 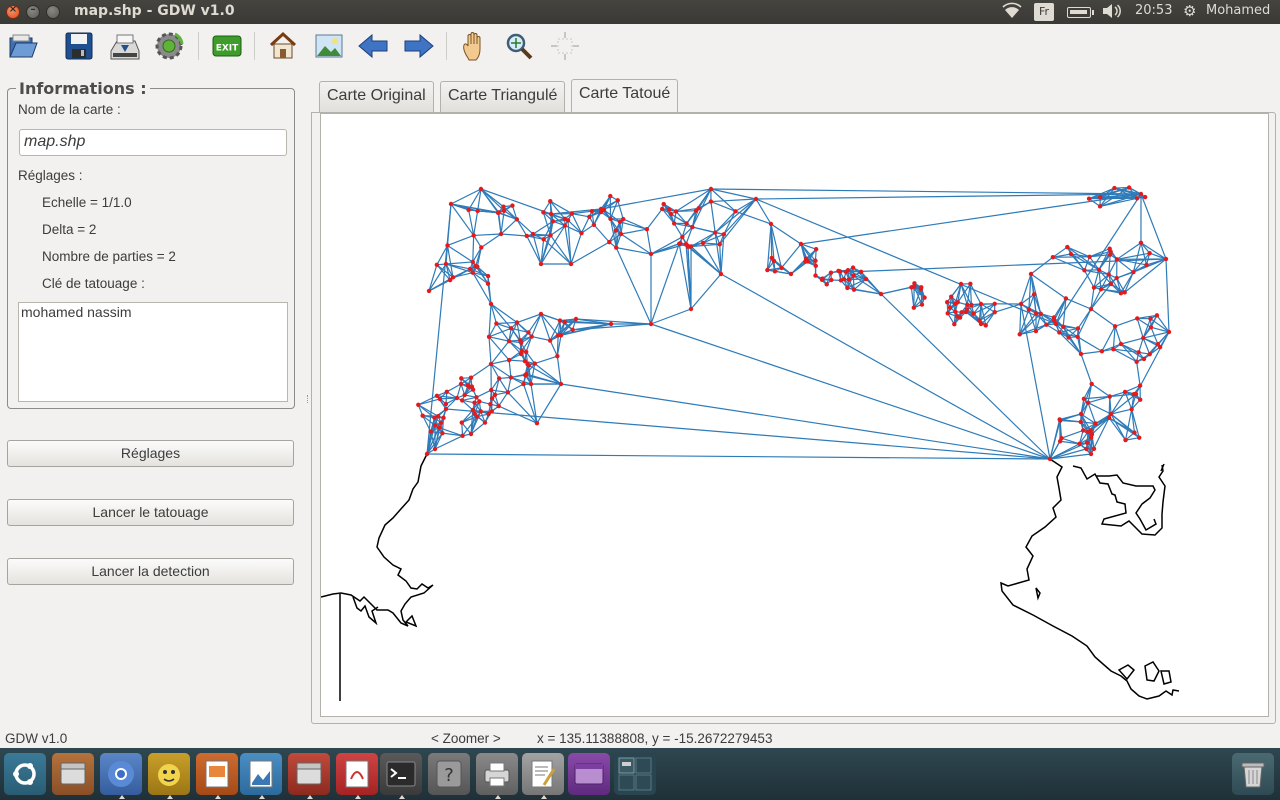 I want to click on close-window-button: ×, so click(x=13, y=11).